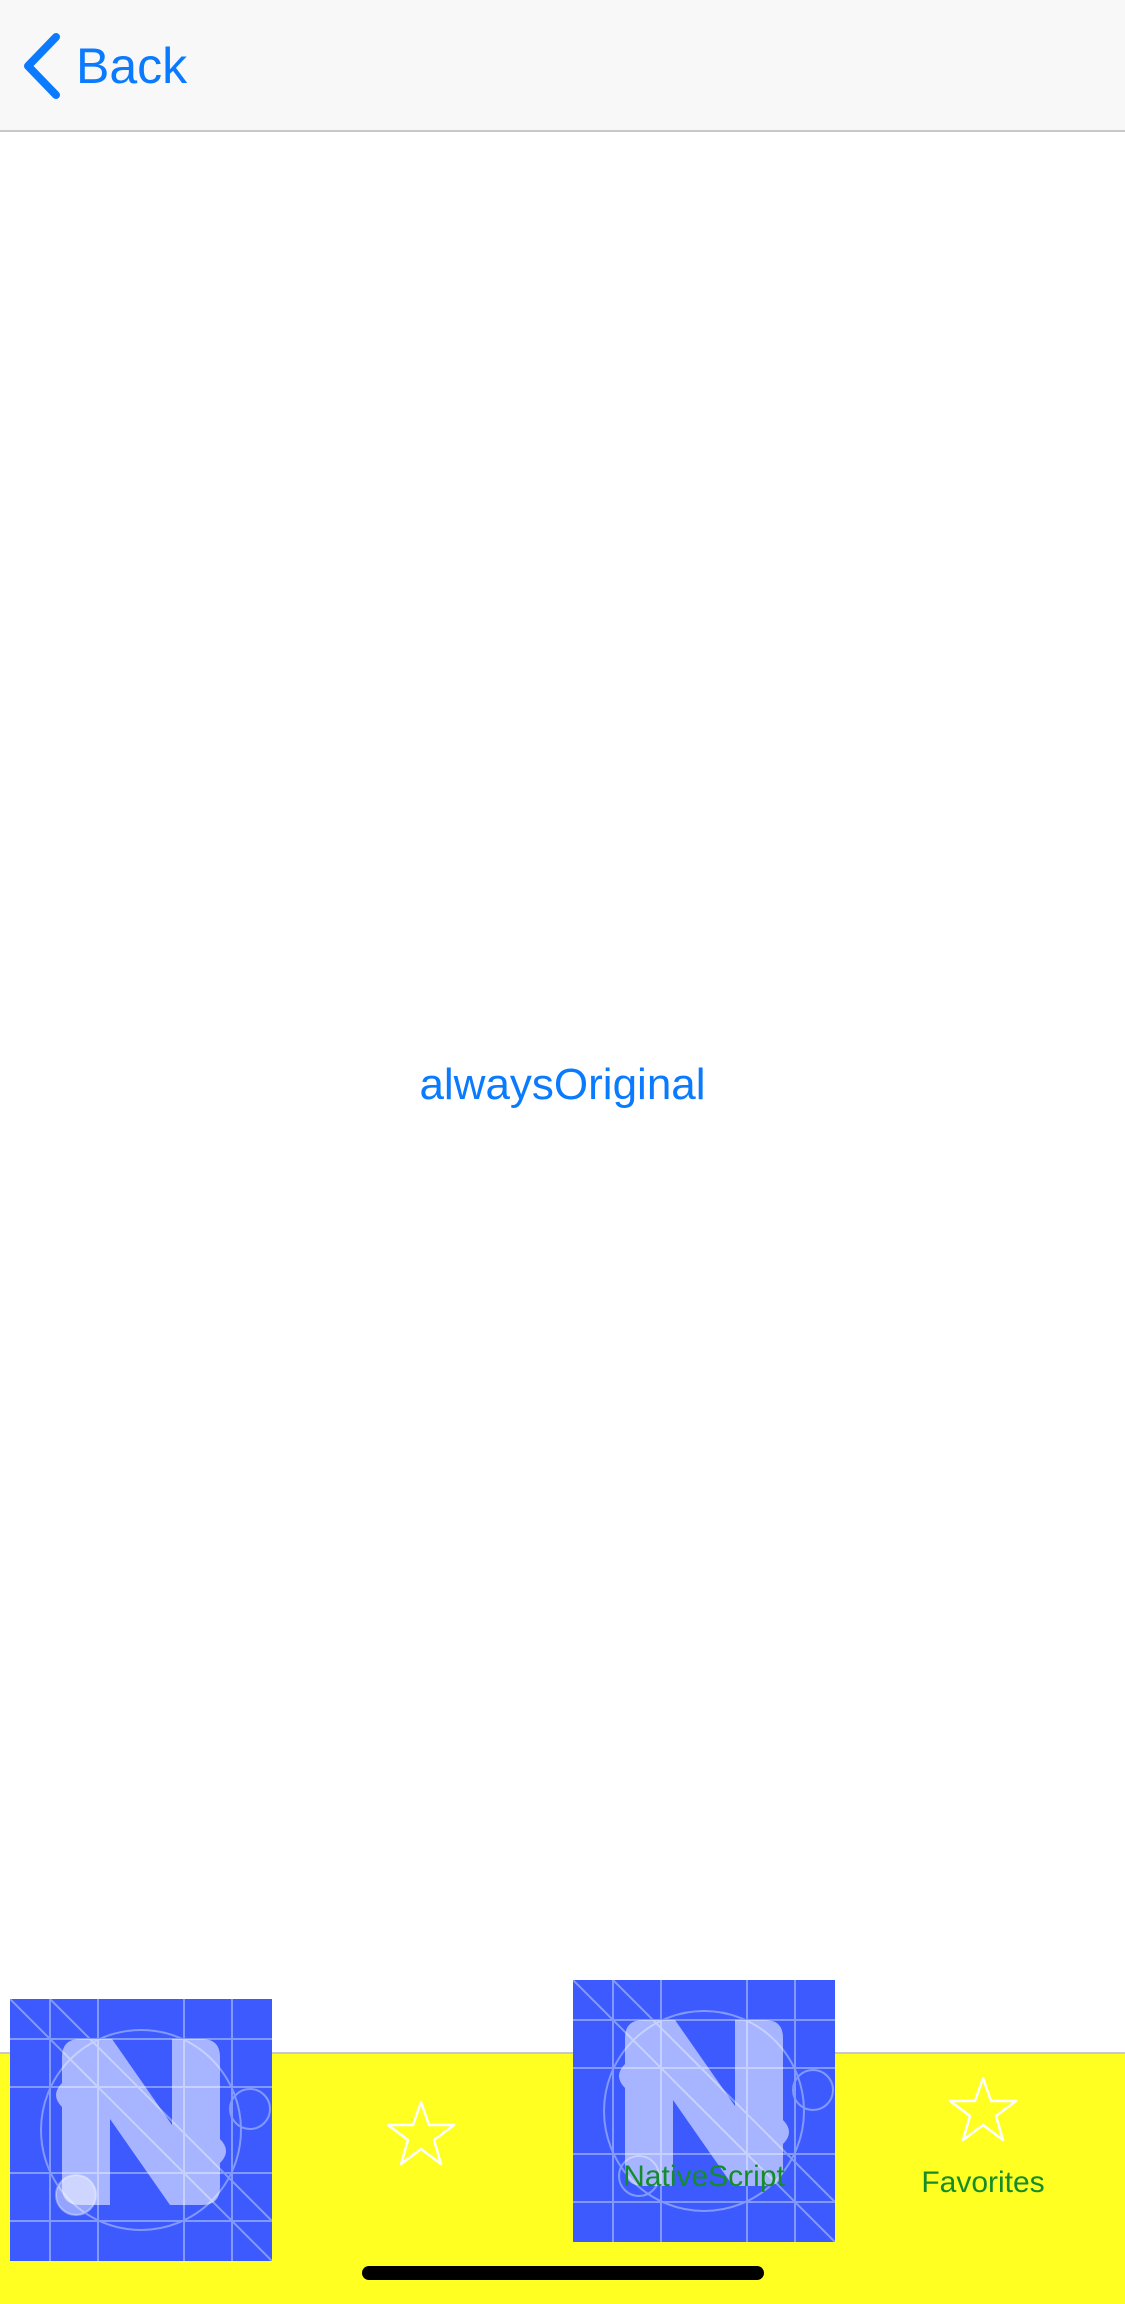 The image size is (1125, 2304). What do you see at coordinates (42, 66) in the screenshot?
I see `chevron-left-icon` at bounding box center [42, 66].